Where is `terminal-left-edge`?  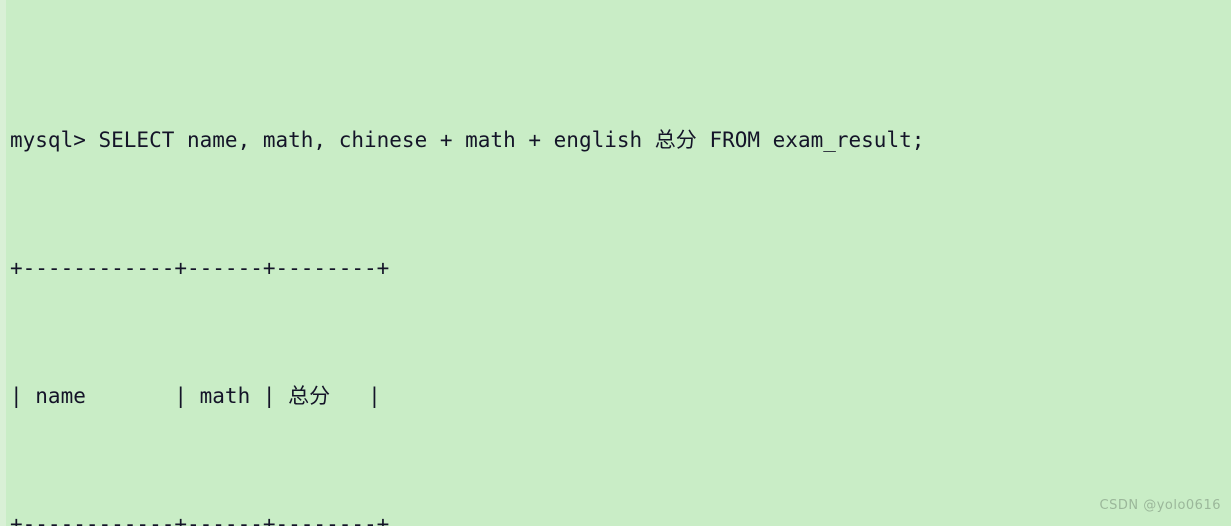 terminal-left-edge is located at coordinates (3, 263).